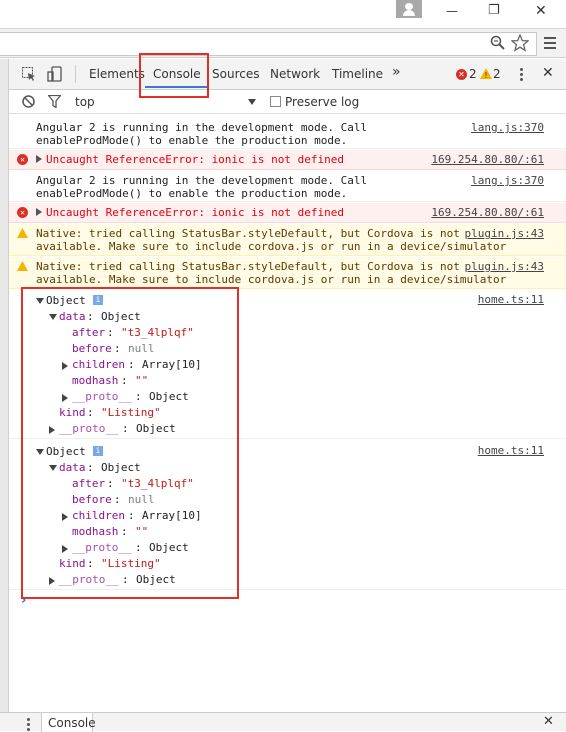 This screenshot has height=732, width=566. I want to click on drawer-menu-icon, so click(28, 724).